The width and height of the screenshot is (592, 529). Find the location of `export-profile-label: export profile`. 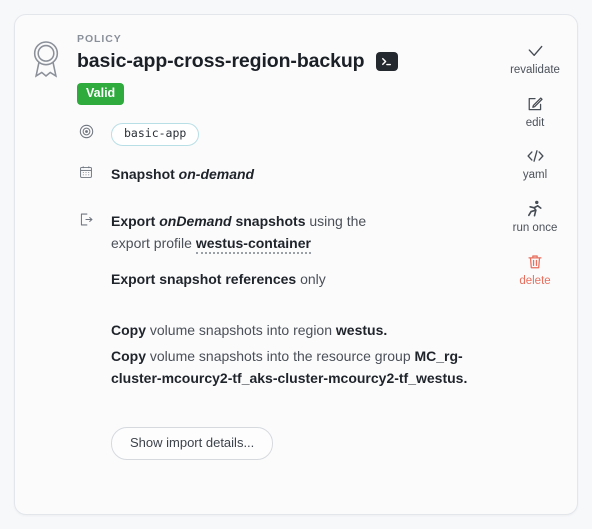

export-profile-label: export profile is located at coordinates (151, 242).